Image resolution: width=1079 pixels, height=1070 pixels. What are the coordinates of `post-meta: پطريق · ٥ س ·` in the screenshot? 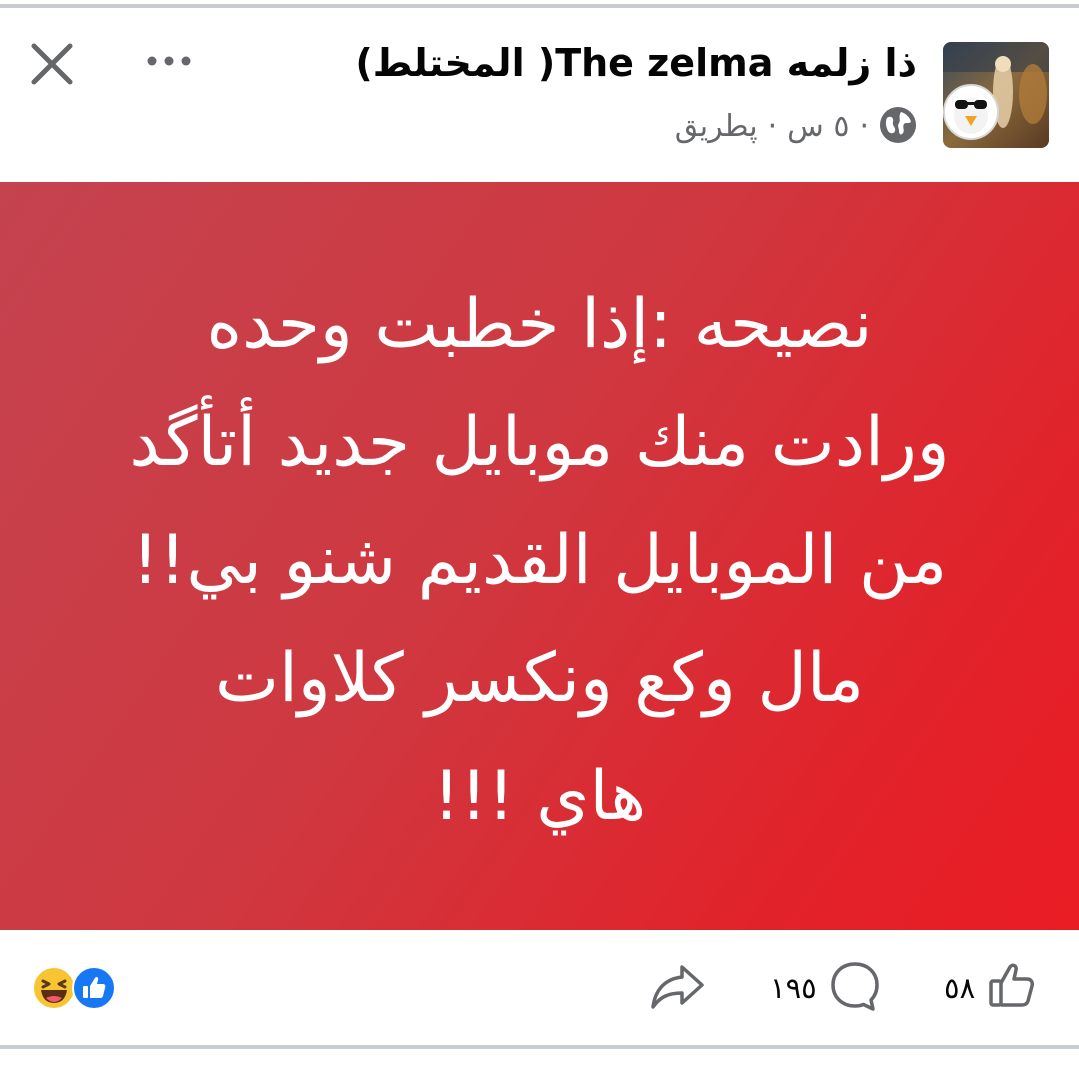 It's located at (796, 127).